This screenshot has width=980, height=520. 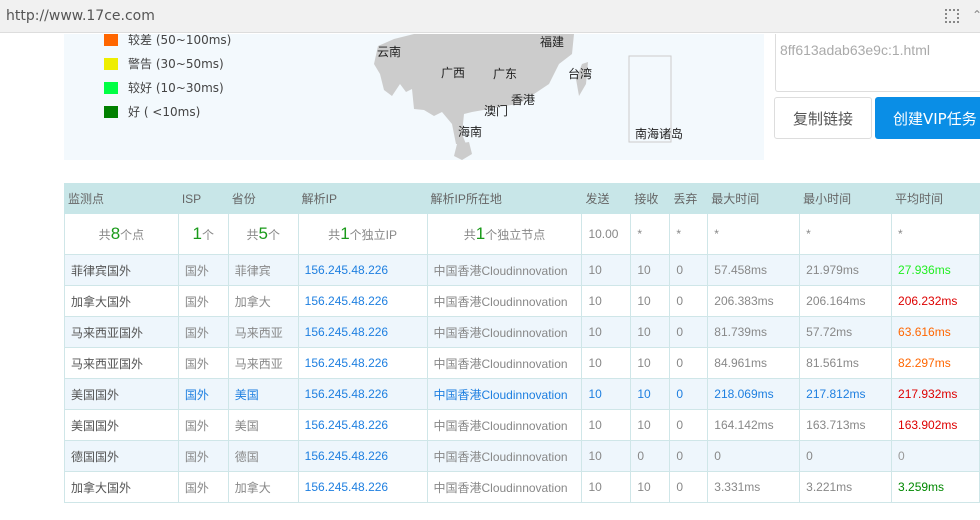 I want to click on qr-code-icon, so click(x=952, y=16).